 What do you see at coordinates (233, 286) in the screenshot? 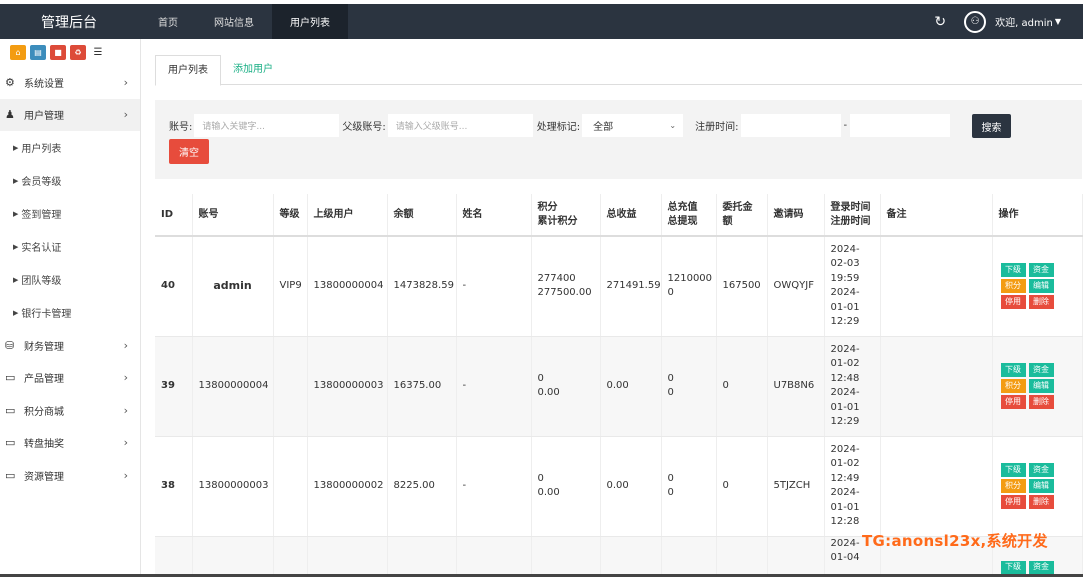
I see `cell-account: admin` at bounding box center [233, 286].